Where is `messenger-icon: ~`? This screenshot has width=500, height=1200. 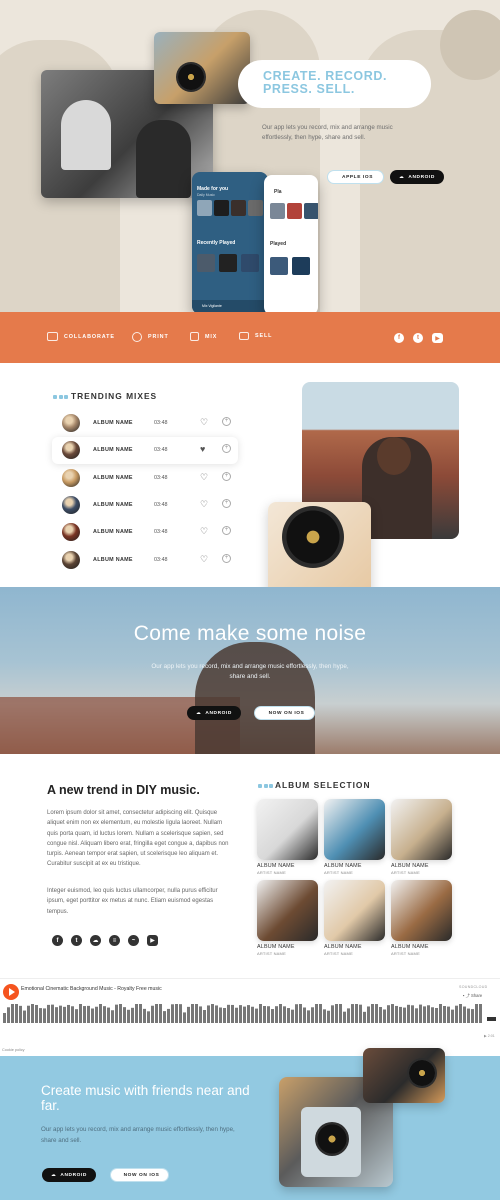 messenger-icon: ~ is located at coordinates (133, 940).